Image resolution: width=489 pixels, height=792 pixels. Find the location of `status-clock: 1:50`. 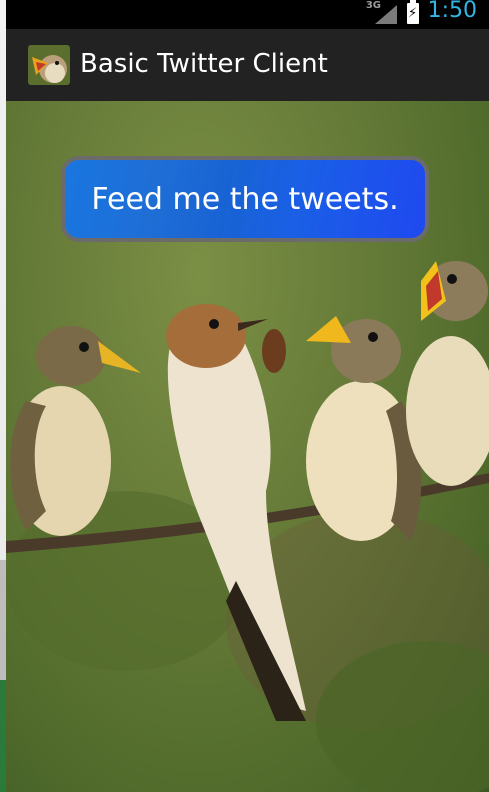

status-clock: 1:50 is located at coordinates (452, 11).